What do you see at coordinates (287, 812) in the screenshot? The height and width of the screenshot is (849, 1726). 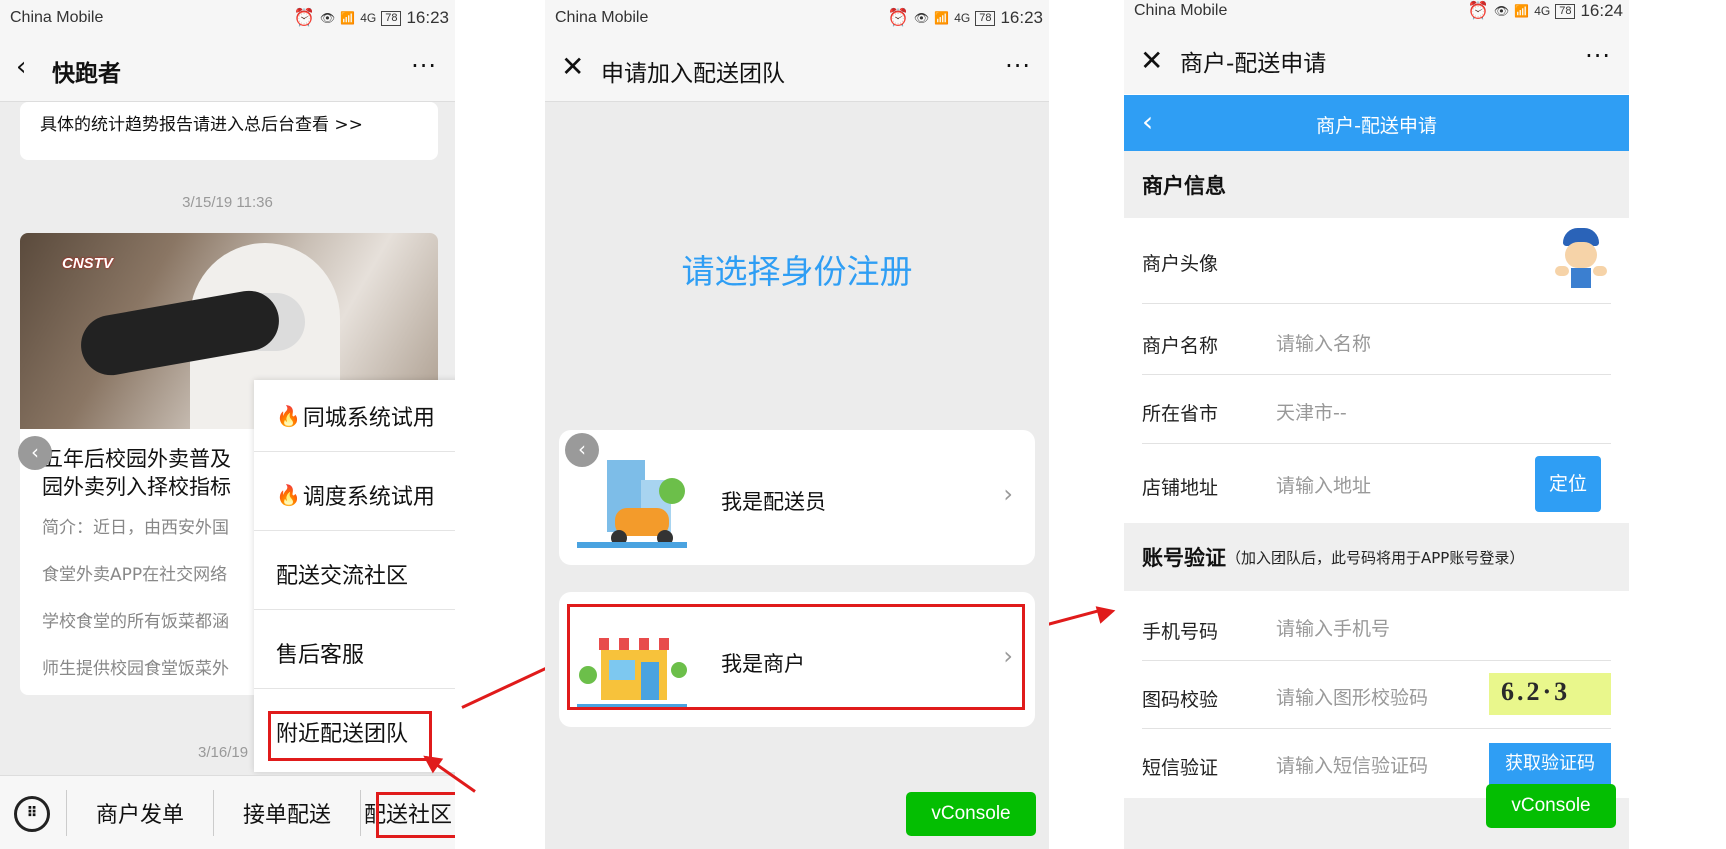 I see `tab-accept-delivery: 接单配送` at bounding box center [287, 812].